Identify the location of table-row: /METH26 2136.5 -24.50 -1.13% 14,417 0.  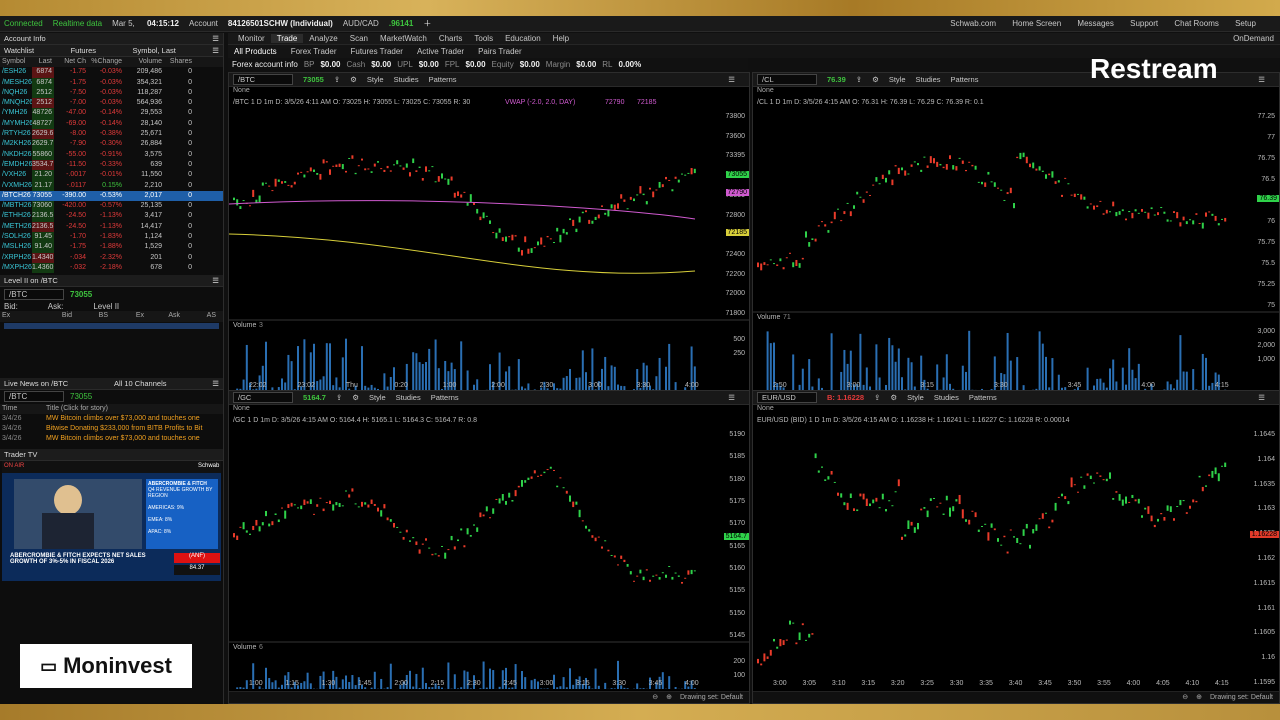
(111, 227).